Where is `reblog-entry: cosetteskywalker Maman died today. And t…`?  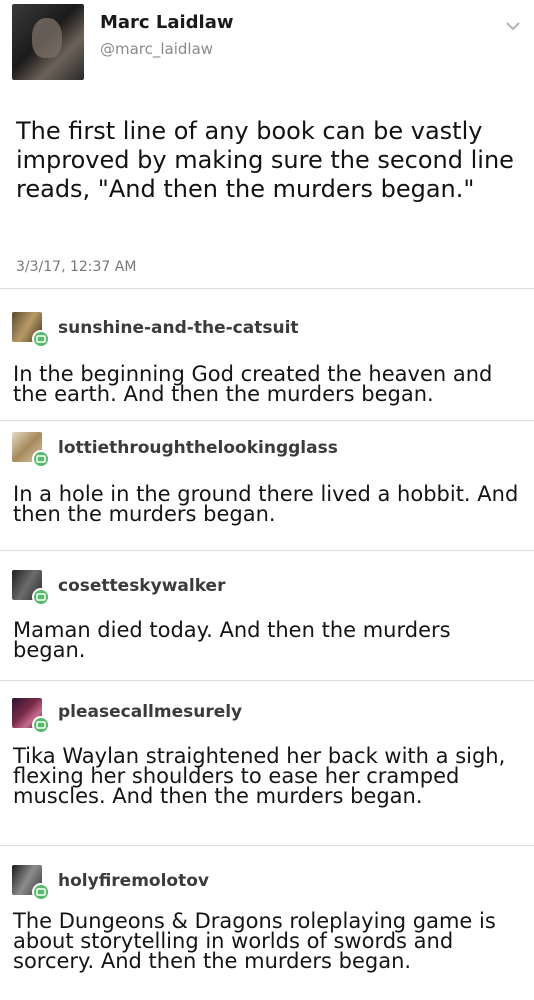
reblog-entry: cosetteskywalker Maman died today. And t… is located at coordinates (267, 620).